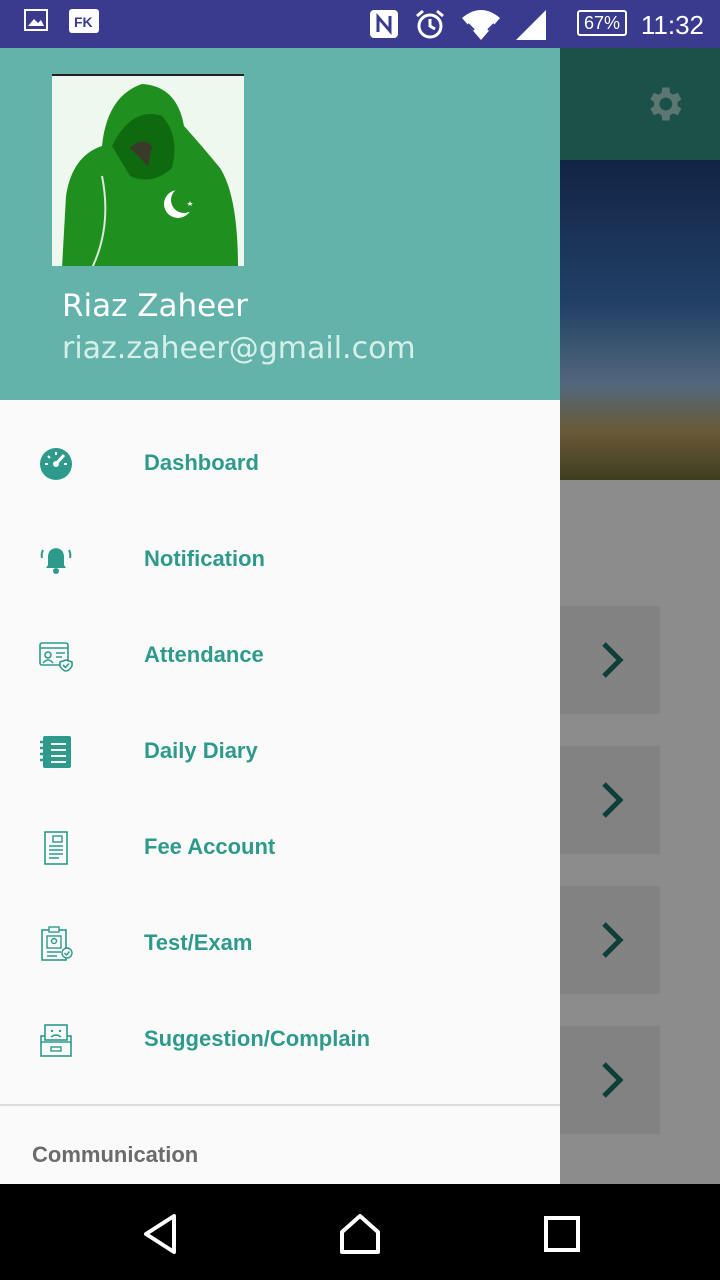 This screenshot has width=720, height=1280. Describe the element at coordinates (384, 24) in the screenshot. I see `nfc-icon` at that location.